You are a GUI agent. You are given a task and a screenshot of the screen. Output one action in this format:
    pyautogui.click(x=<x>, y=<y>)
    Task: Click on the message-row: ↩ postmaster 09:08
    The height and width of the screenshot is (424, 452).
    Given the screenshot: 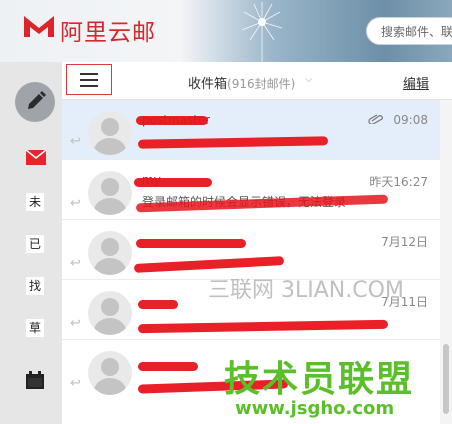 What is the action you would take?
    pyautogui.click(x=251, y=130)
    